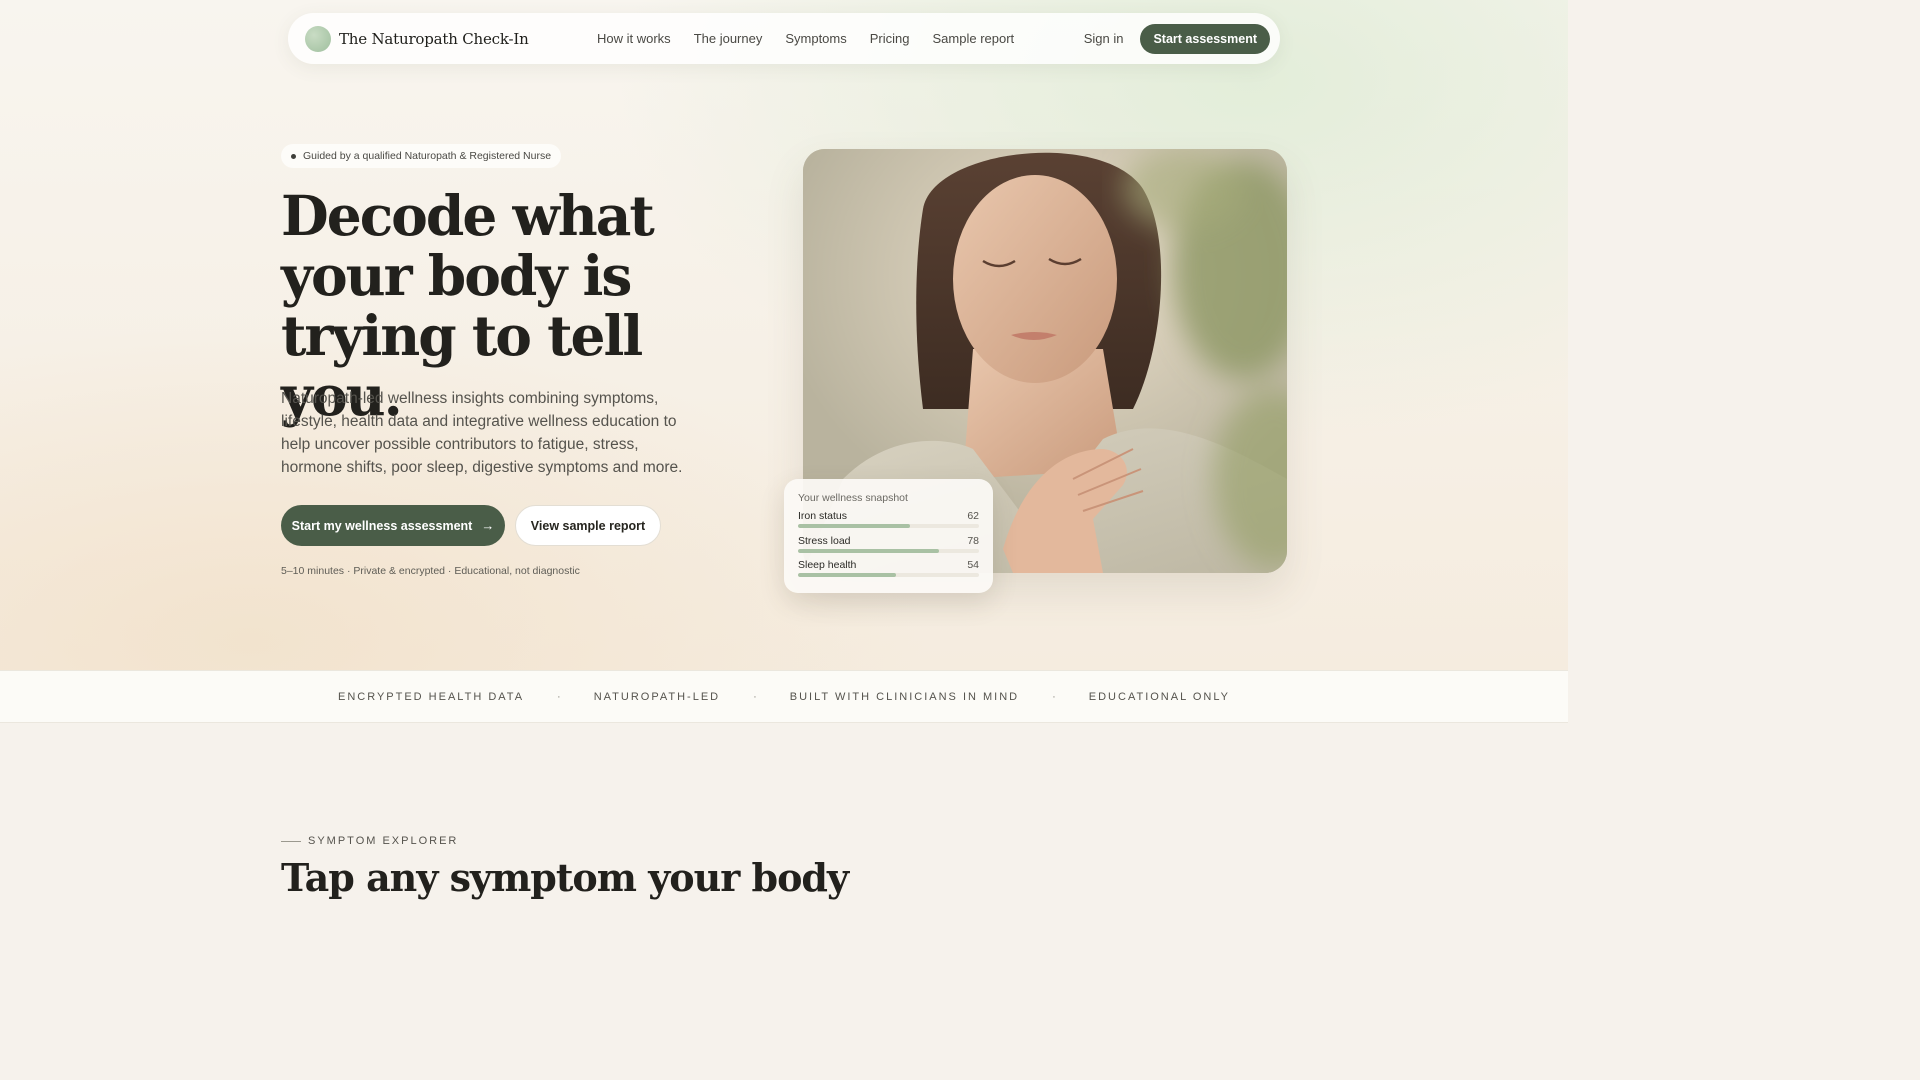 This screenshot has height=1080, width=1920. I want to click on nav-link-how-it-works: How it works, so click(634, 38).